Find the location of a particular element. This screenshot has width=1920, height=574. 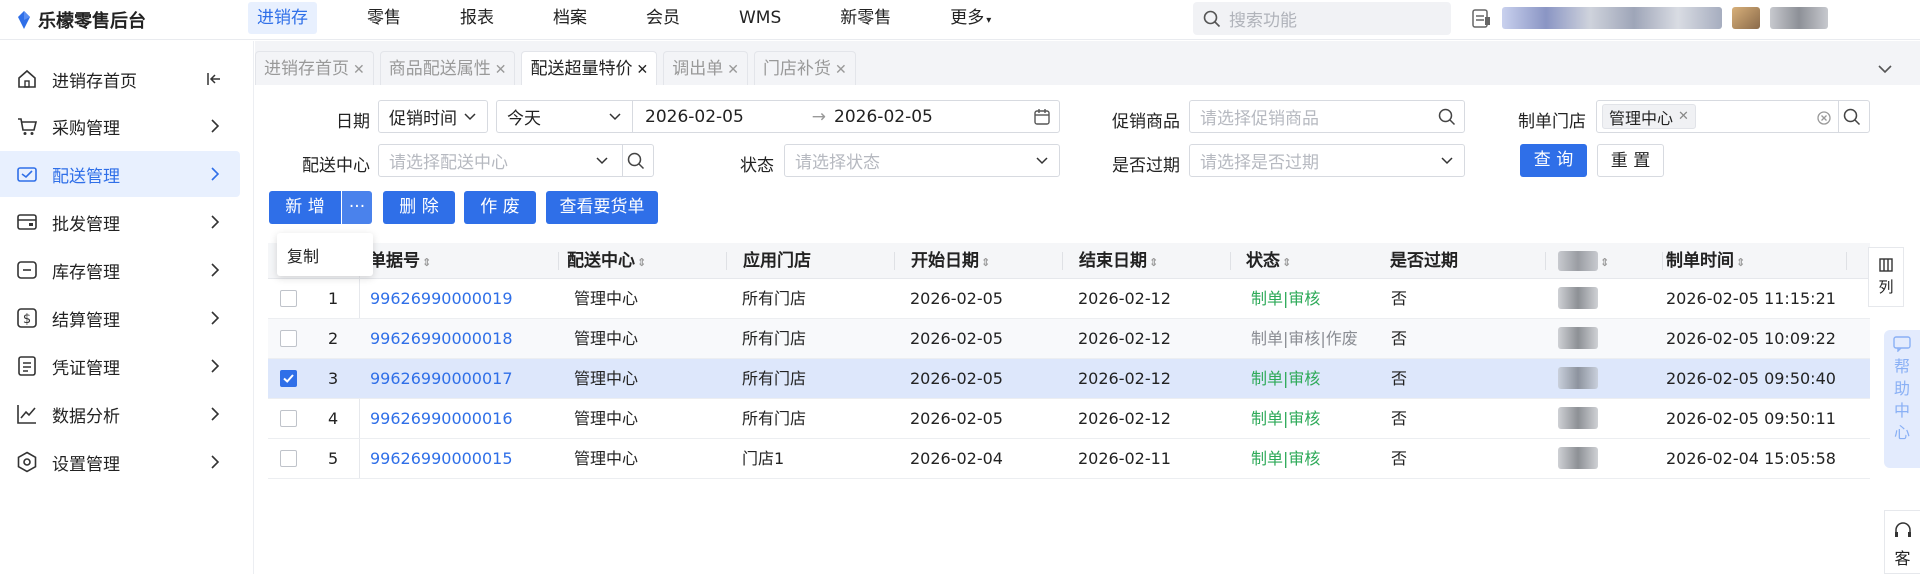

topnav-item-new-retail: 新零售 is located at coordinates (865, 18).